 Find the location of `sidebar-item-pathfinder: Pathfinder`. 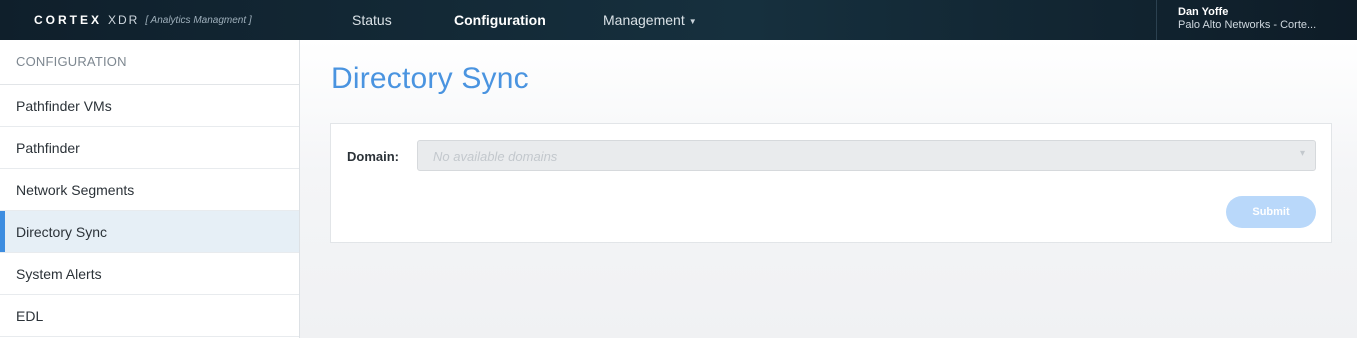

sidebar-item-pathfinder: Pathfinder is located at coordinates (149, 148).